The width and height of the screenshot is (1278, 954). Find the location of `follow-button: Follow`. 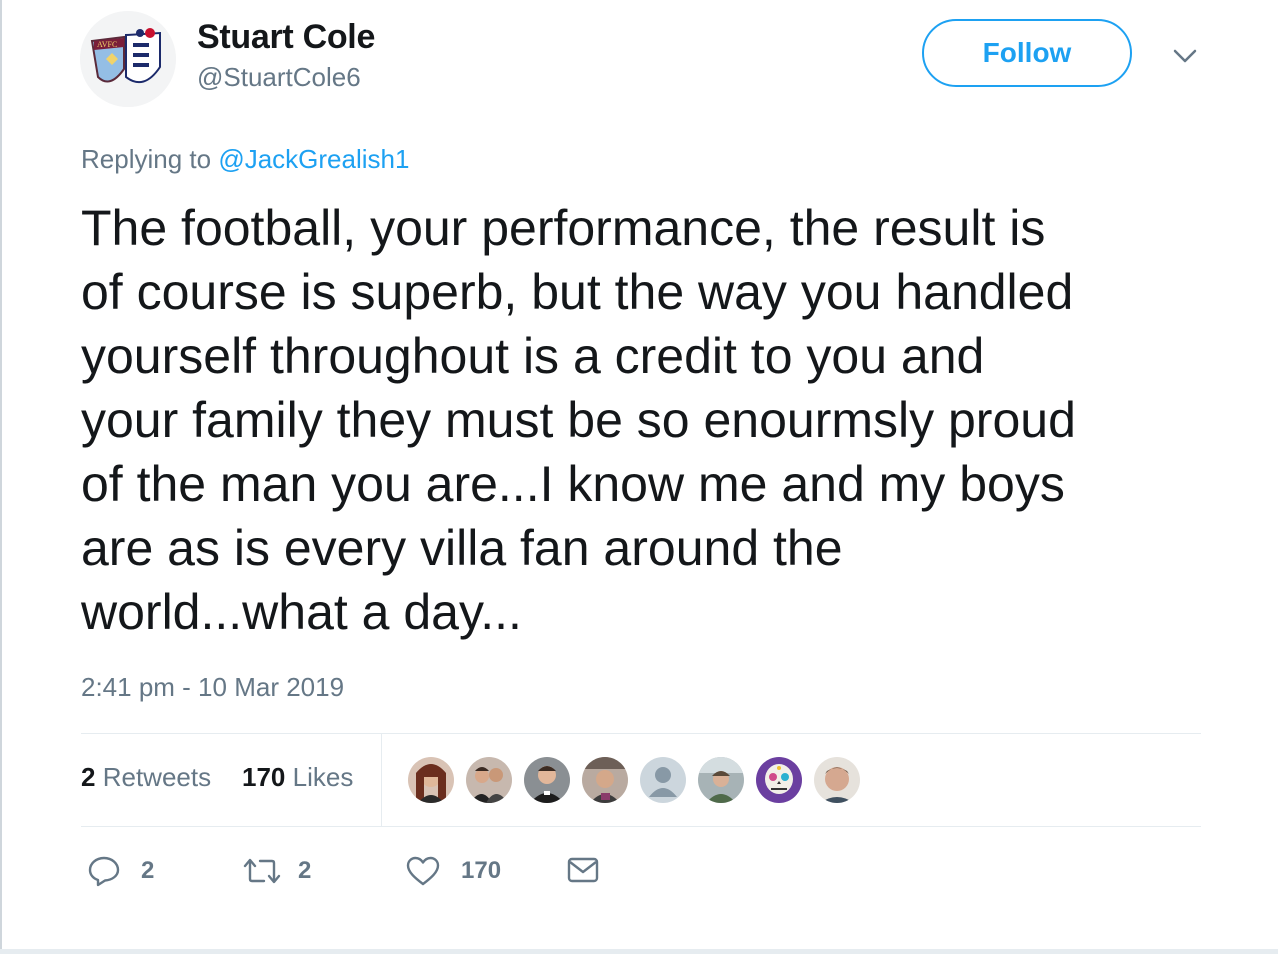

follow-button: Follow is located at coordinates (1027, 53).